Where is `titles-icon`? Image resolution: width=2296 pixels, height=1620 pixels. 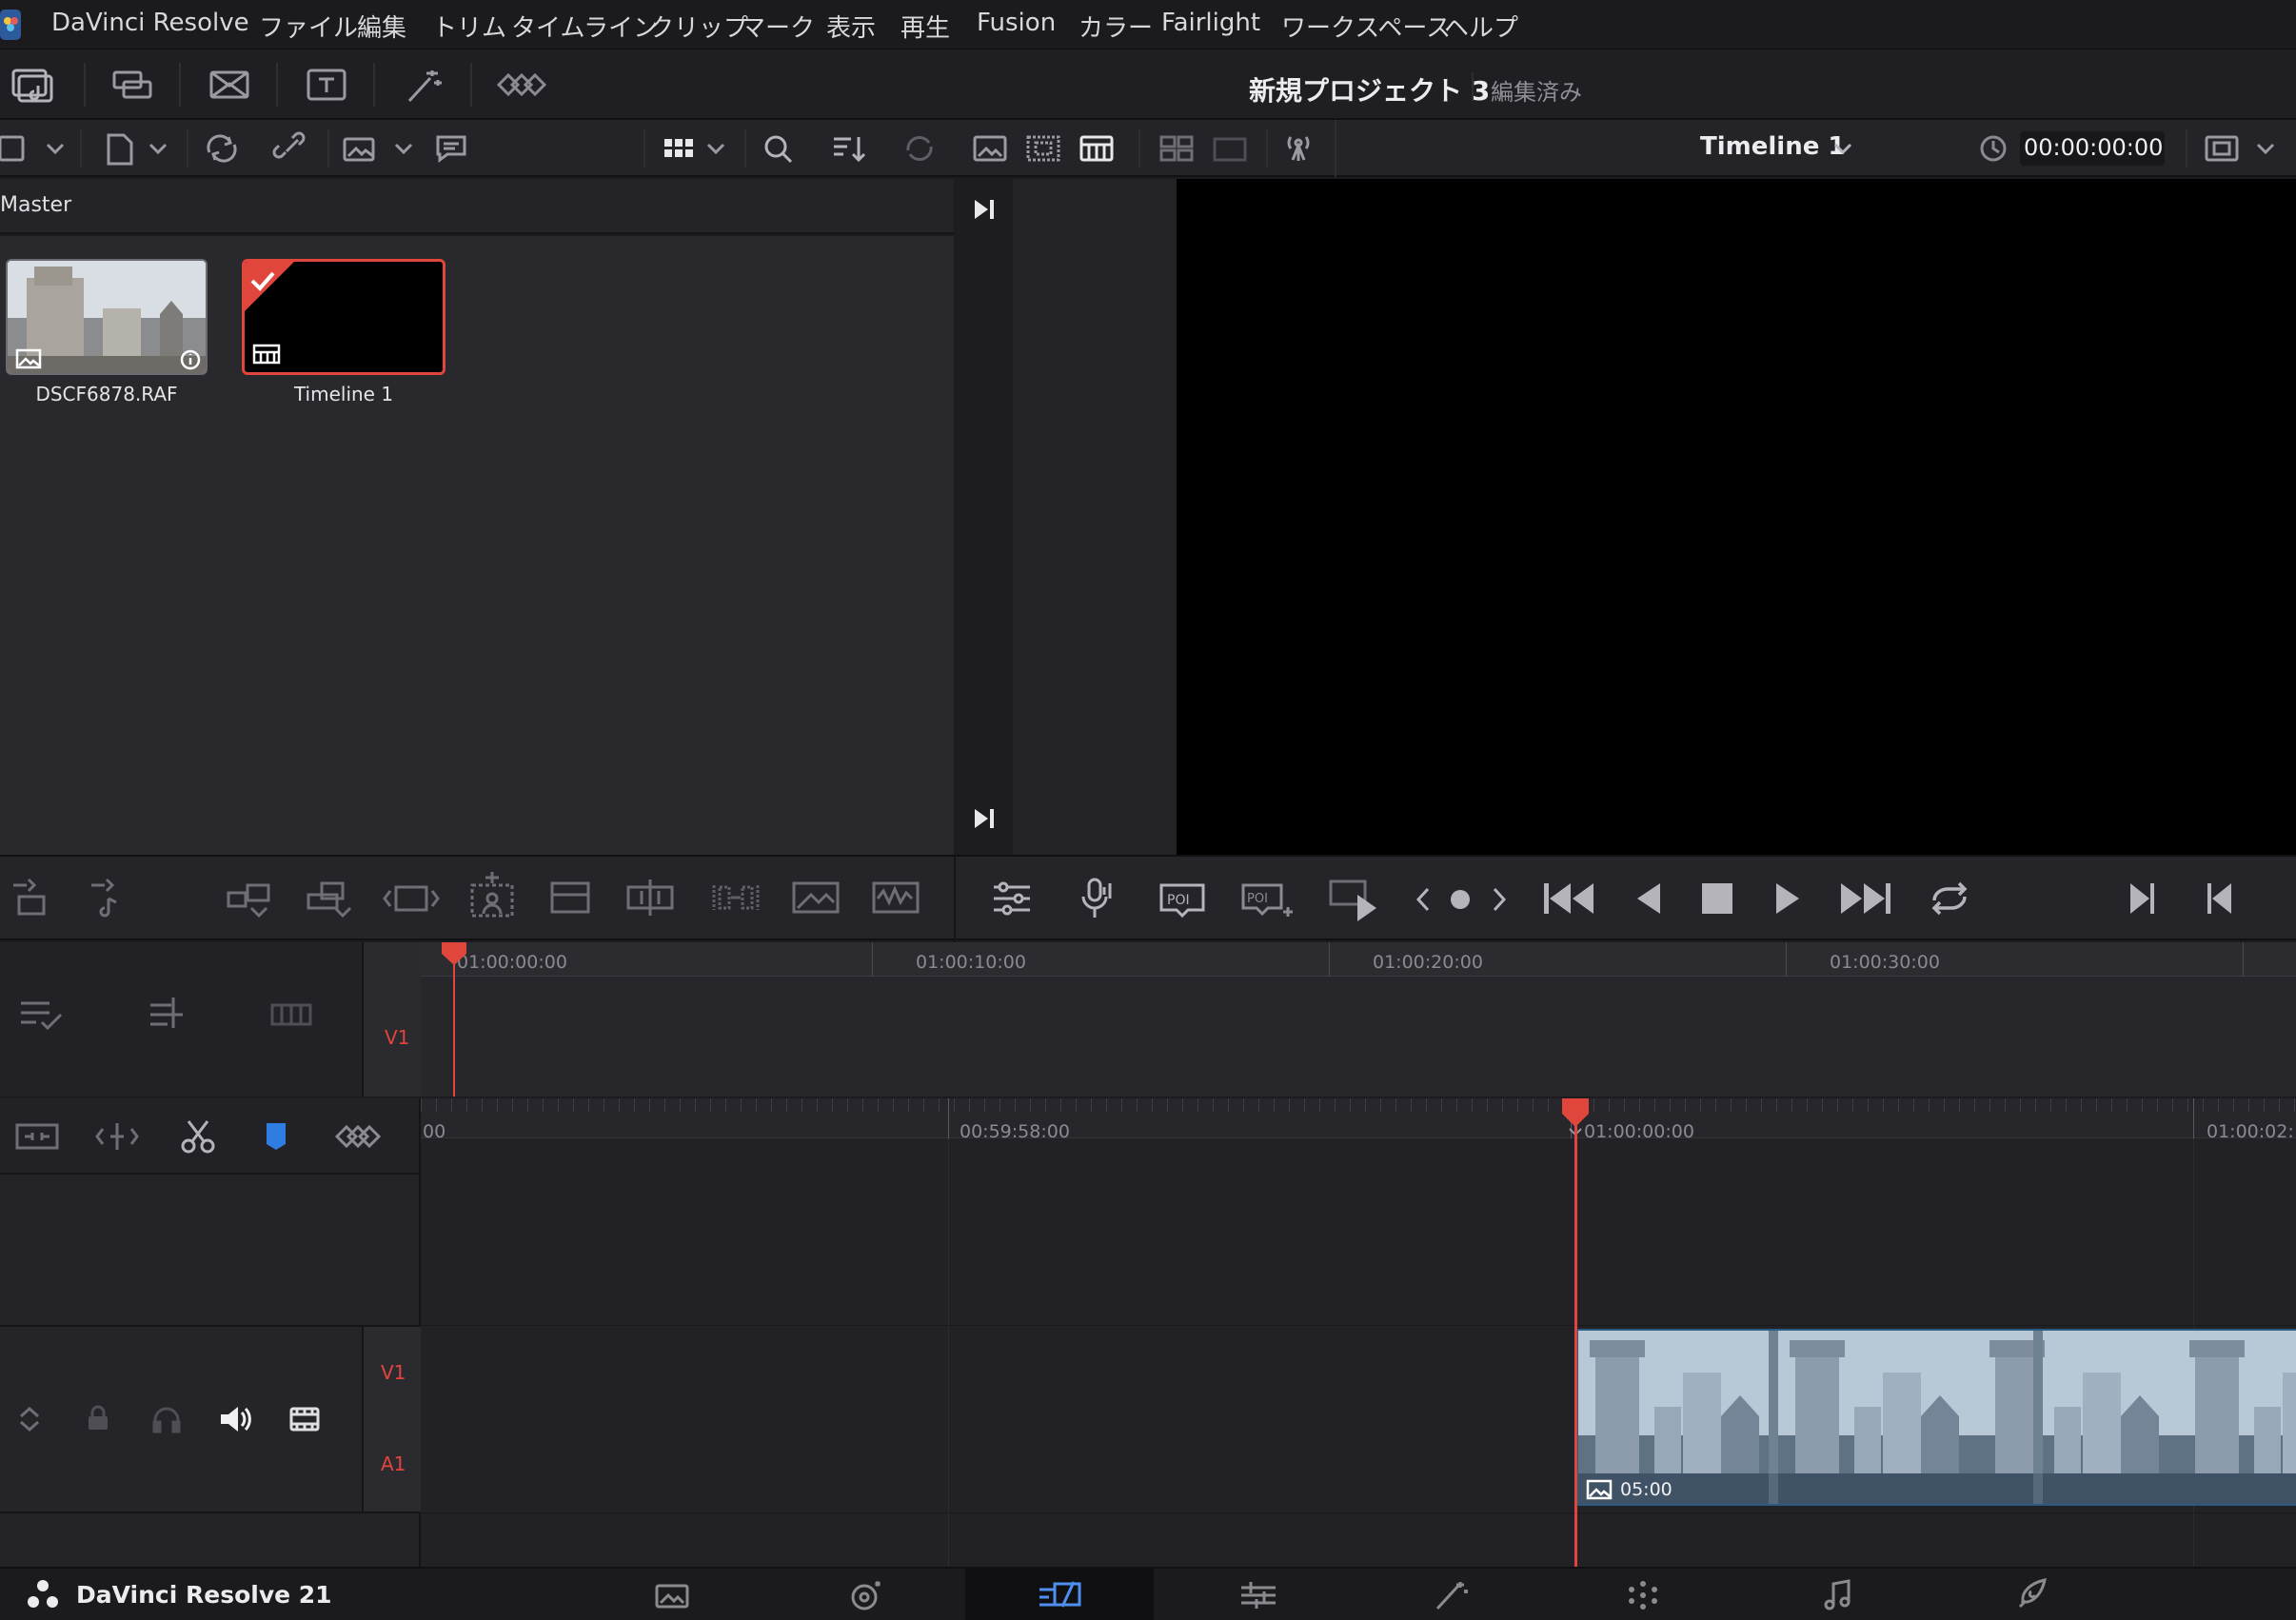 titles-icon is located at coordinates (326, 85).